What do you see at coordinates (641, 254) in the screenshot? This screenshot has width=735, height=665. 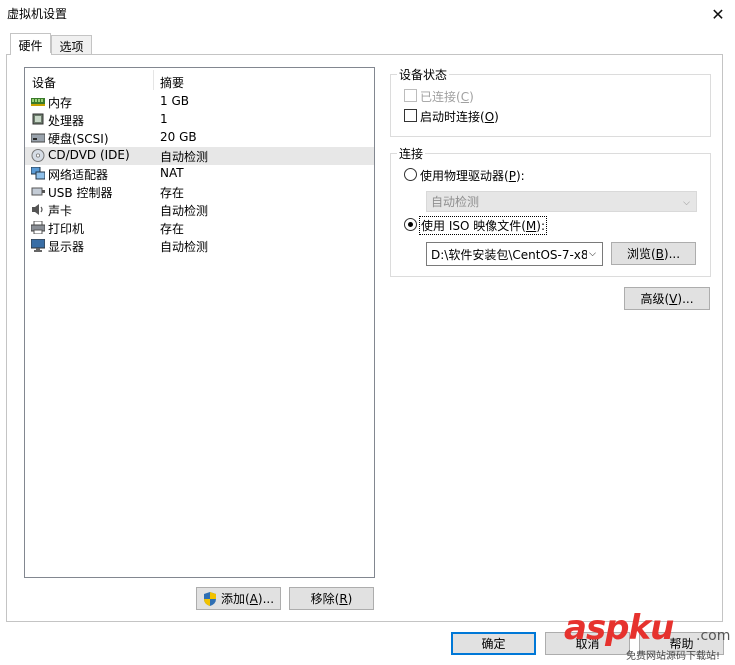 I see `browse-text: 浏览(` at bounding box center [641, 254].